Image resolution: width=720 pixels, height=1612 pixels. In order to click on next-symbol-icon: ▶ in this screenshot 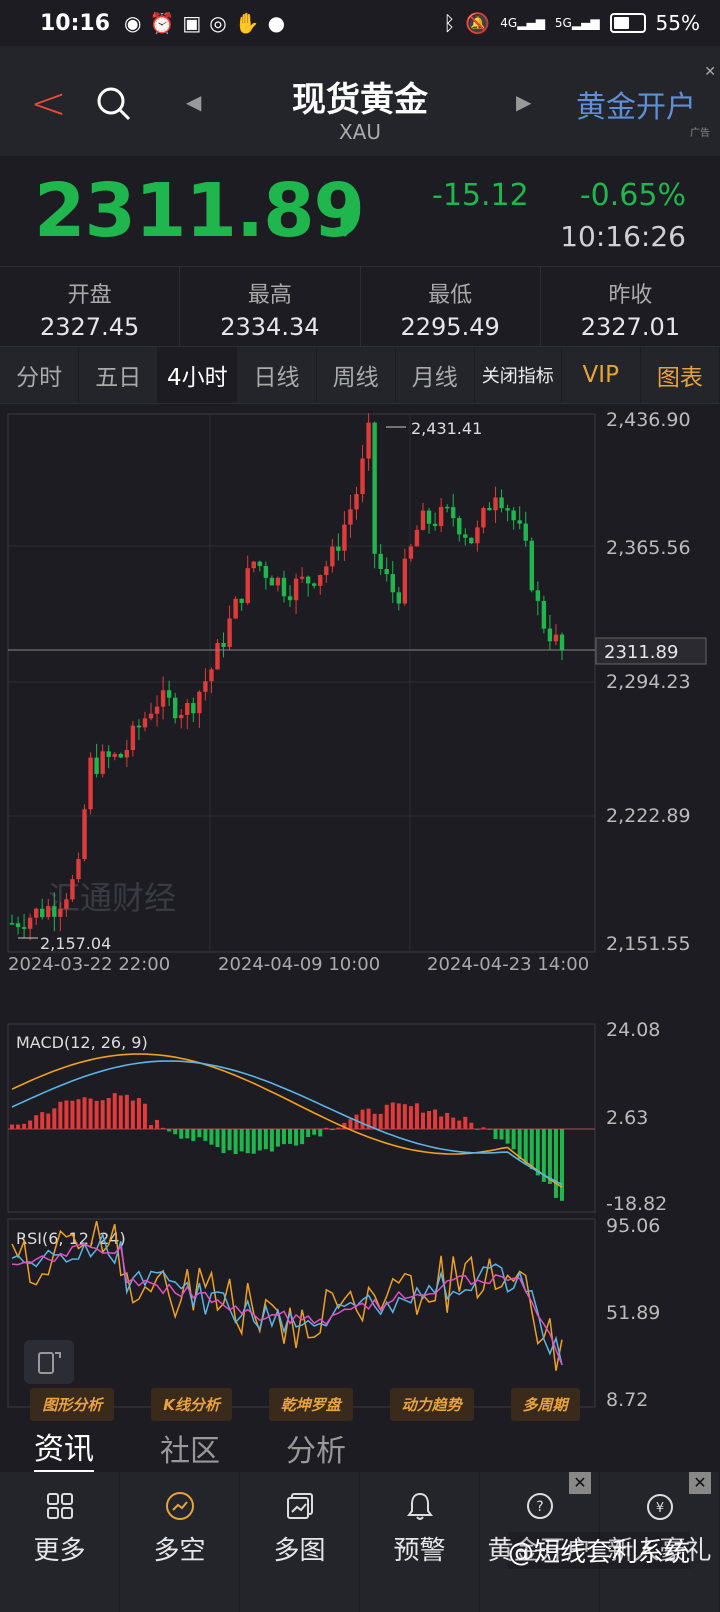, I will do `click(523, 102)`.